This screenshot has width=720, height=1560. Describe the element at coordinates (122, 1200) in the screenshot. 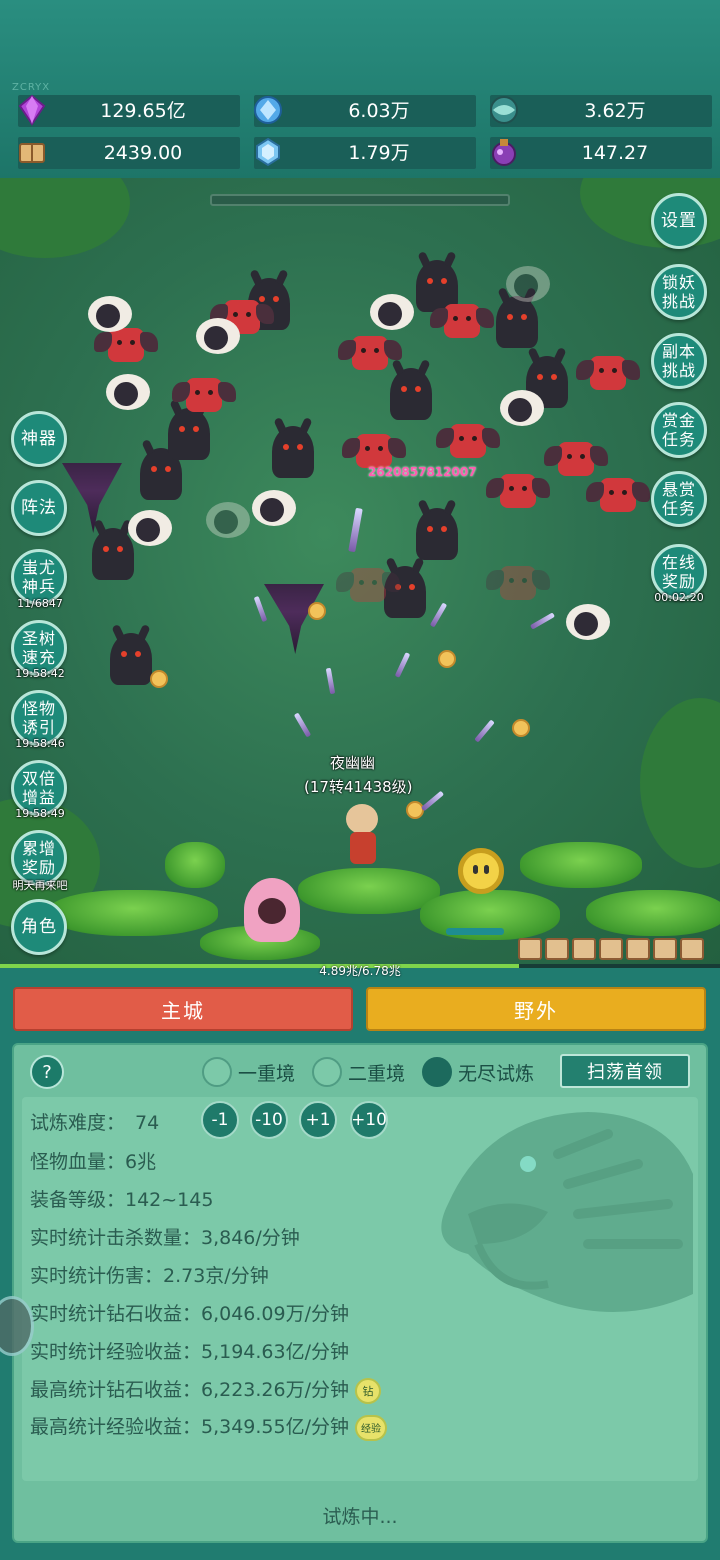

I see `equipment-level-stat: 装备等级：142~145` at that location.